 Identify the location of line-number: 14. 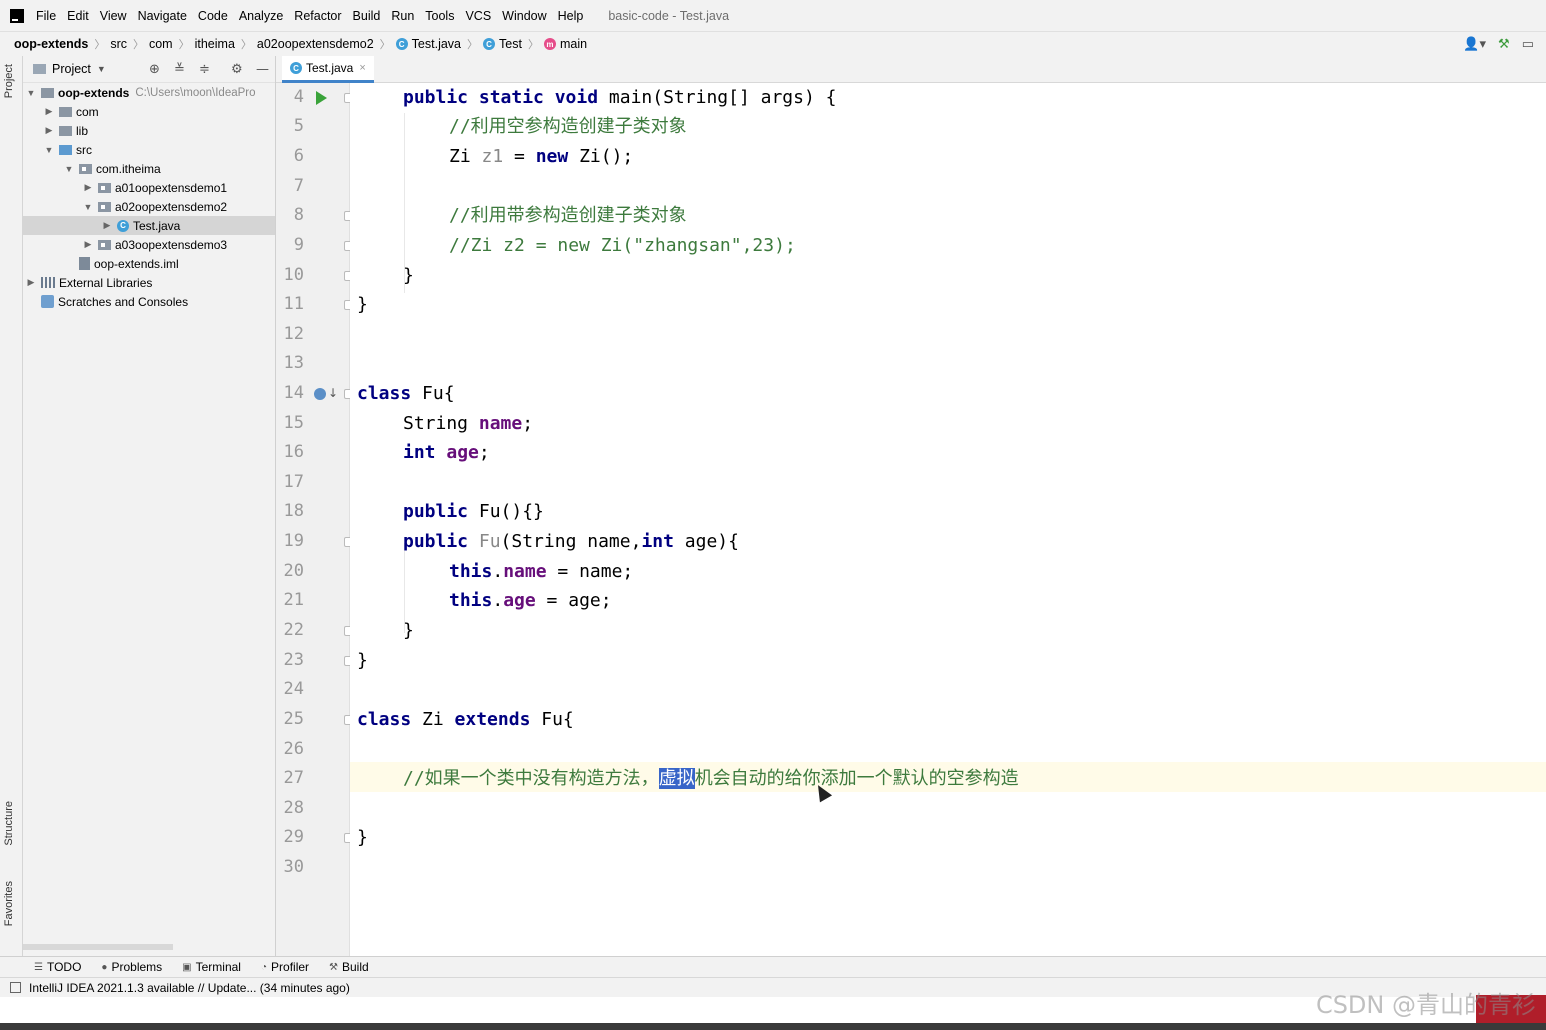
(293, 393).